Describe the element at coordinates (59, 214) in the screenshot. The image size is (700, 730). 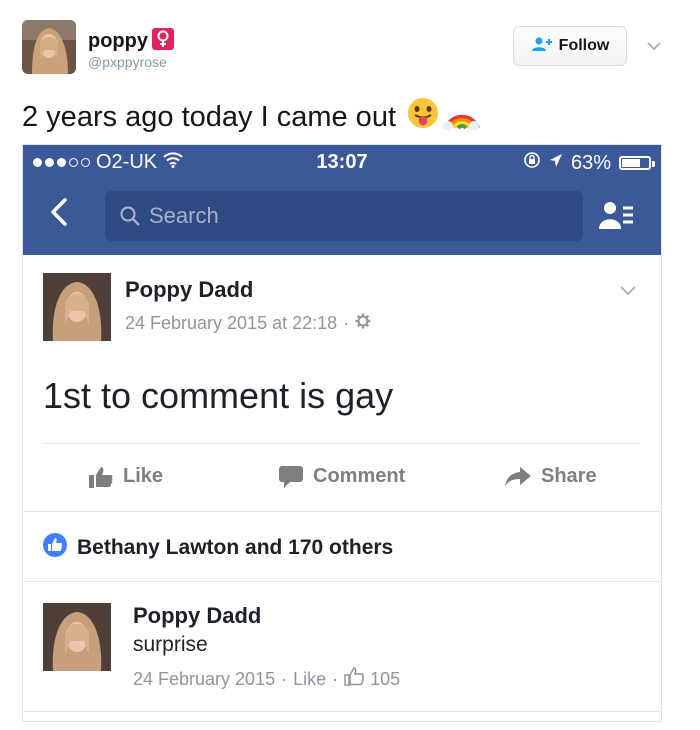
I see `back-arrow-icon` at that location.